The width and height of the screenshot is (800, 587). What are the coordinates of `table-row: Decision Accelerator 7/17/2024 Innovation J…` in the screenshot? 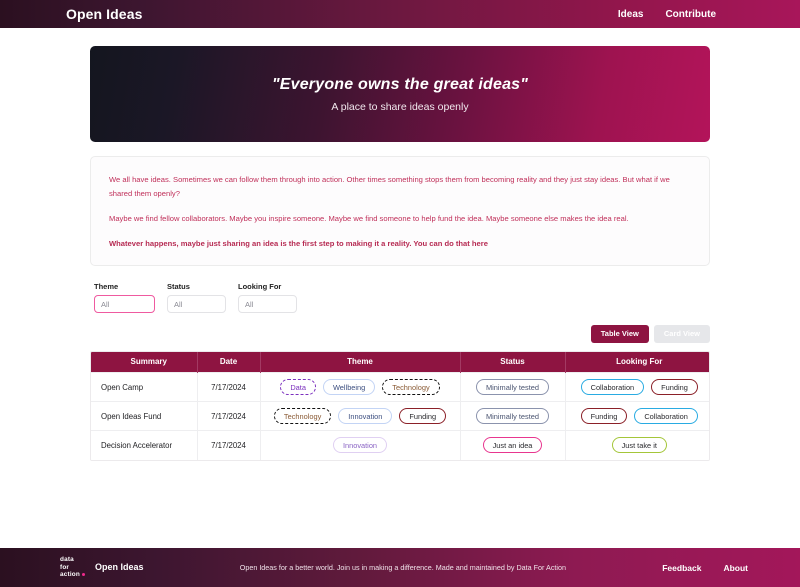 It's located at (400, 445).